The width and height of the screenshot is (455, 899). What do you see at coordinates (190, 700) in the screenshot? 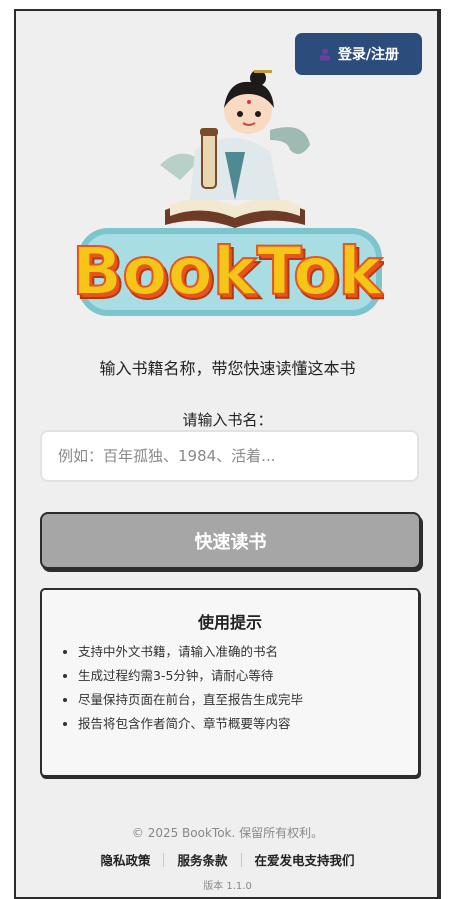
I see `tip-item: 尽量保持页面在前台，直至报告生成完毕` at bounding box center [190, 700].